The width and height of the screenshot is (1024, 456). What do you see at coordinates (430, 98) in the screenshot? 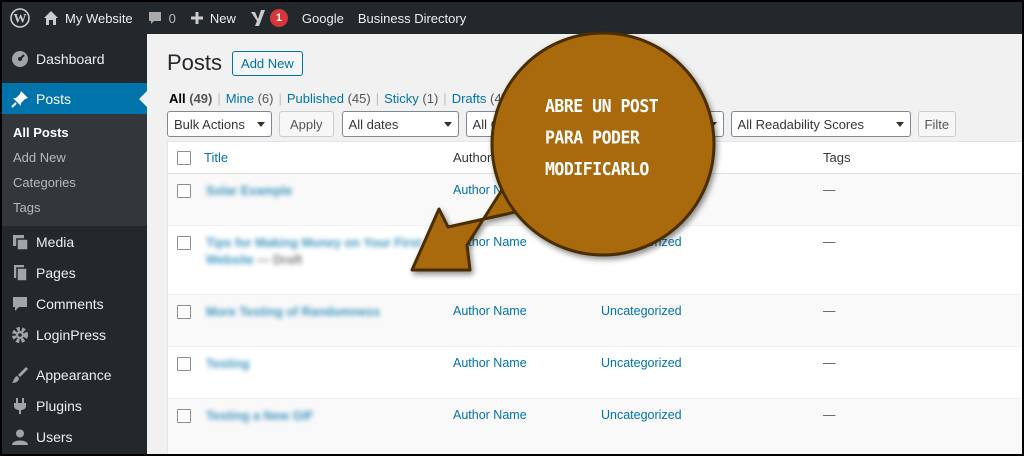
I see `view-count: (1)` at bounding box center [430, 98].